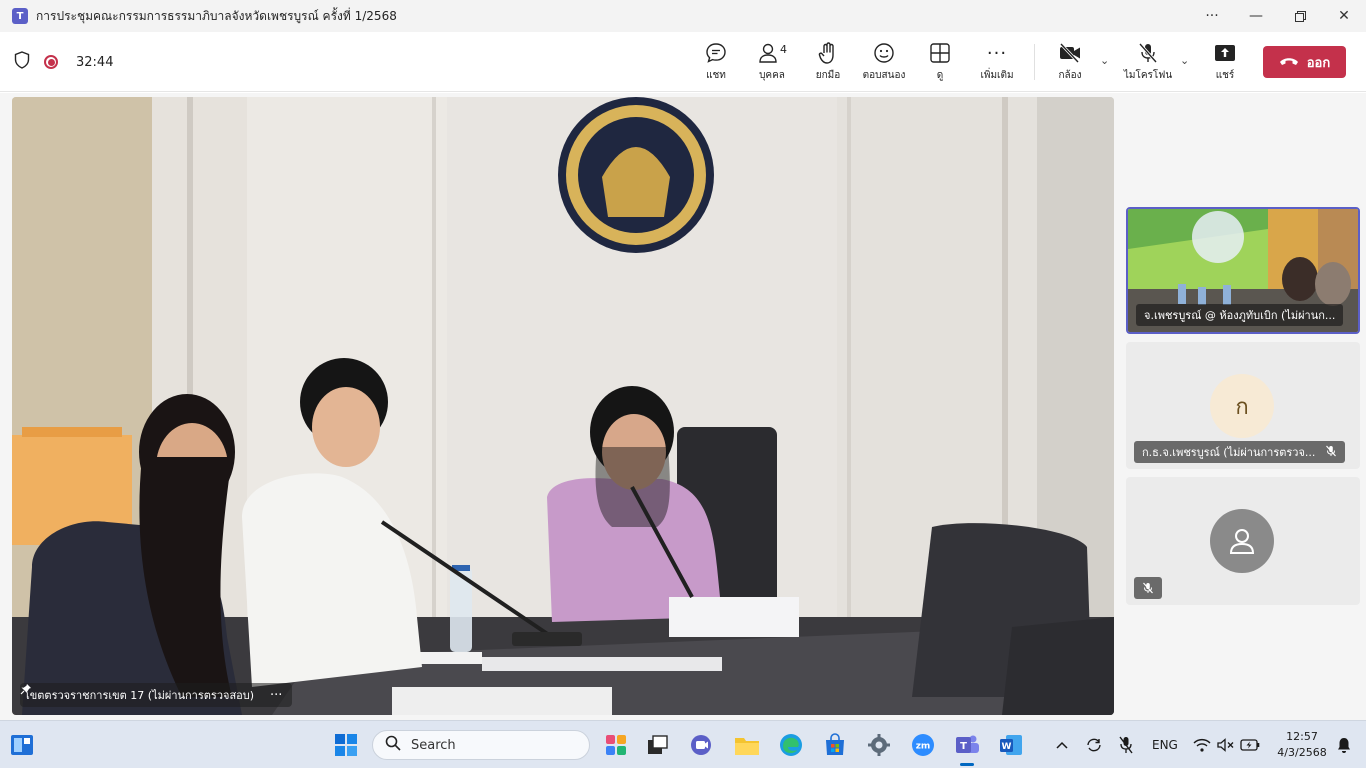  Describe the element at coordinates (1212, 16) in the screenshot. I see `more-options-icon: ···` at that location.